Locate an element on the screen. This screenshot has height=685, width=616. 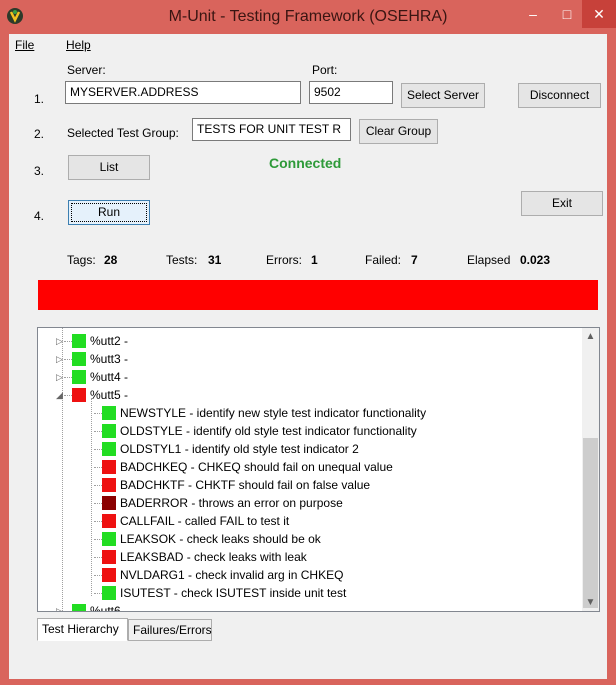
chevron-up-icon: ▲ is located at coordinates (590, 336).